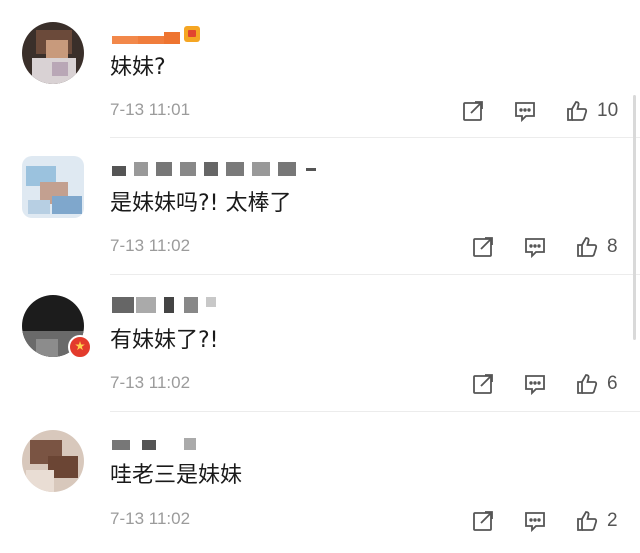 The height and width of the screenshot is (553, 640). Describe the element at coordinates (545, 112) in the screenshot. I see `comment-actions: 10` at that location.